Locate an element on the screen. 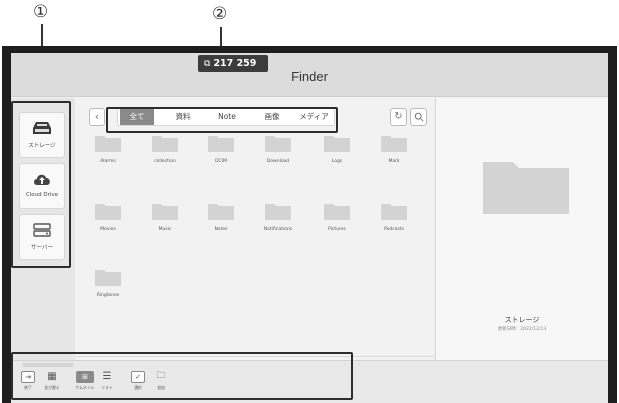  folder-item: Podcasts is located at coordinates (394, 217).